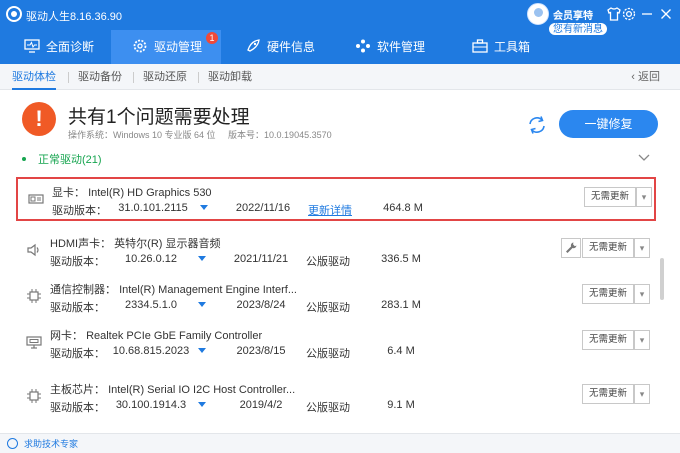  What do you see at coordinates (51, 443) in the screenshot?
I see `help-expert-link: 求助技术专家` at bounding box center [51, 443].